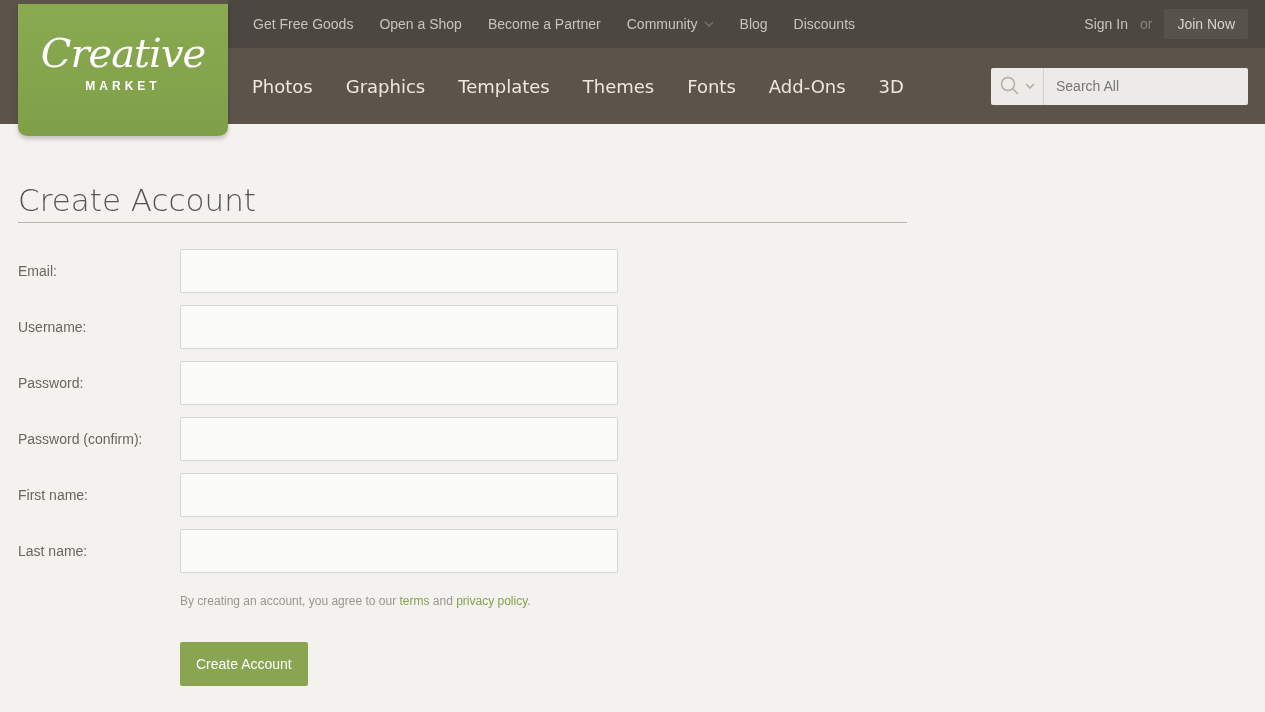 This screenshot has width=1265, height=712. I want to click on category-link: Add-Ons, so click(807, 86).